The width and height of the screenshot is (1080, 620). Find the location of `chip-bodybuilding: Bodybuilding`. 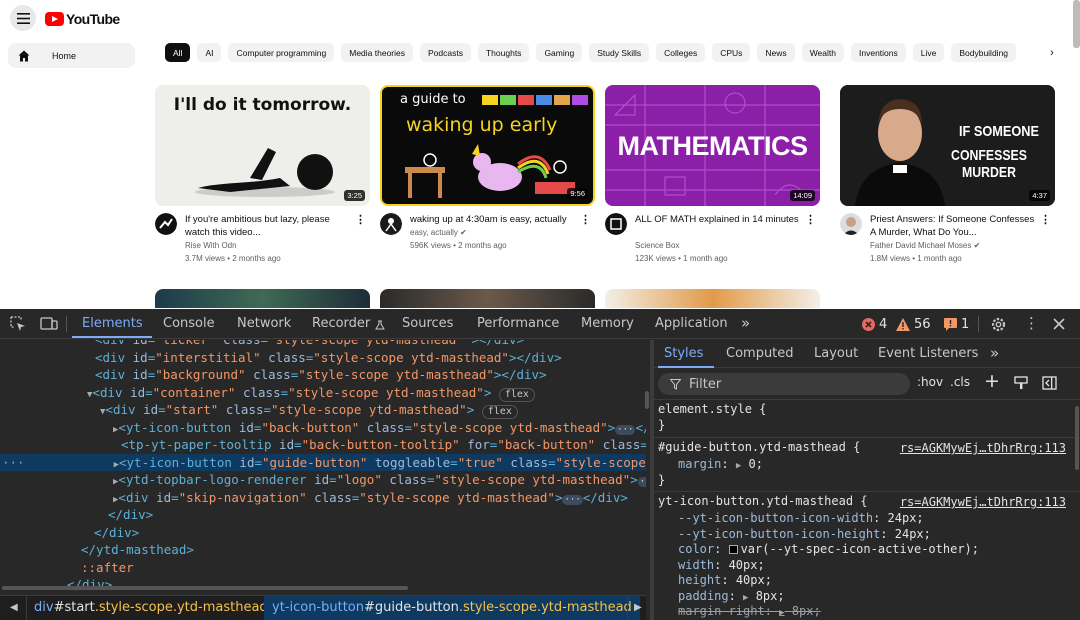

chip-bodybuilding: Bodybuilding is located at coordinates (984, 52).